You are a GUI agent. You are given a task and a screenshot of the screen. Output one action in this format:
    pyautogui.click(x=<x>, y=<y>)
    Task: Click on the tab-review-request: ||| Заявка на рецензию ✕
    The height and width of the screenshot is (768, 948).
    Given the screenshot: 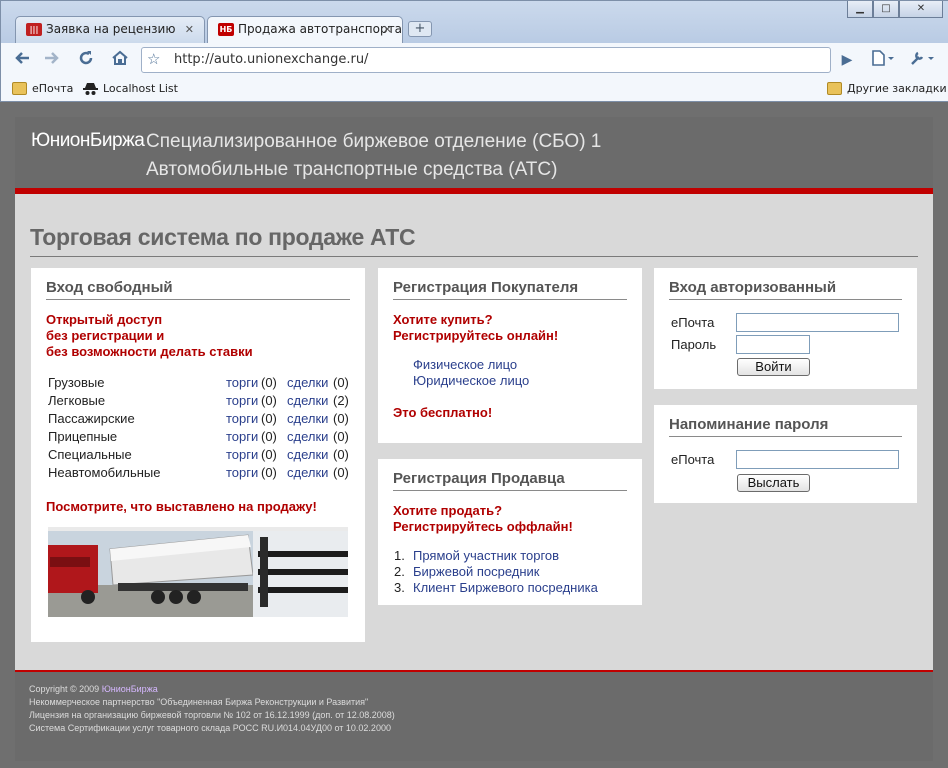 What is the action you would take?
    pyautogui.click(x=110, y=29)
    